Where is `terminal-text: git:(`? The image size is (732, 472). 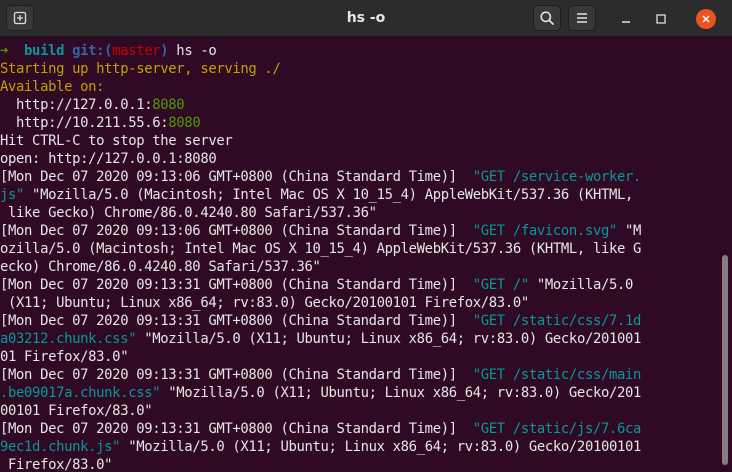 terminal-text: git:( is located at coordinates (92, 51).